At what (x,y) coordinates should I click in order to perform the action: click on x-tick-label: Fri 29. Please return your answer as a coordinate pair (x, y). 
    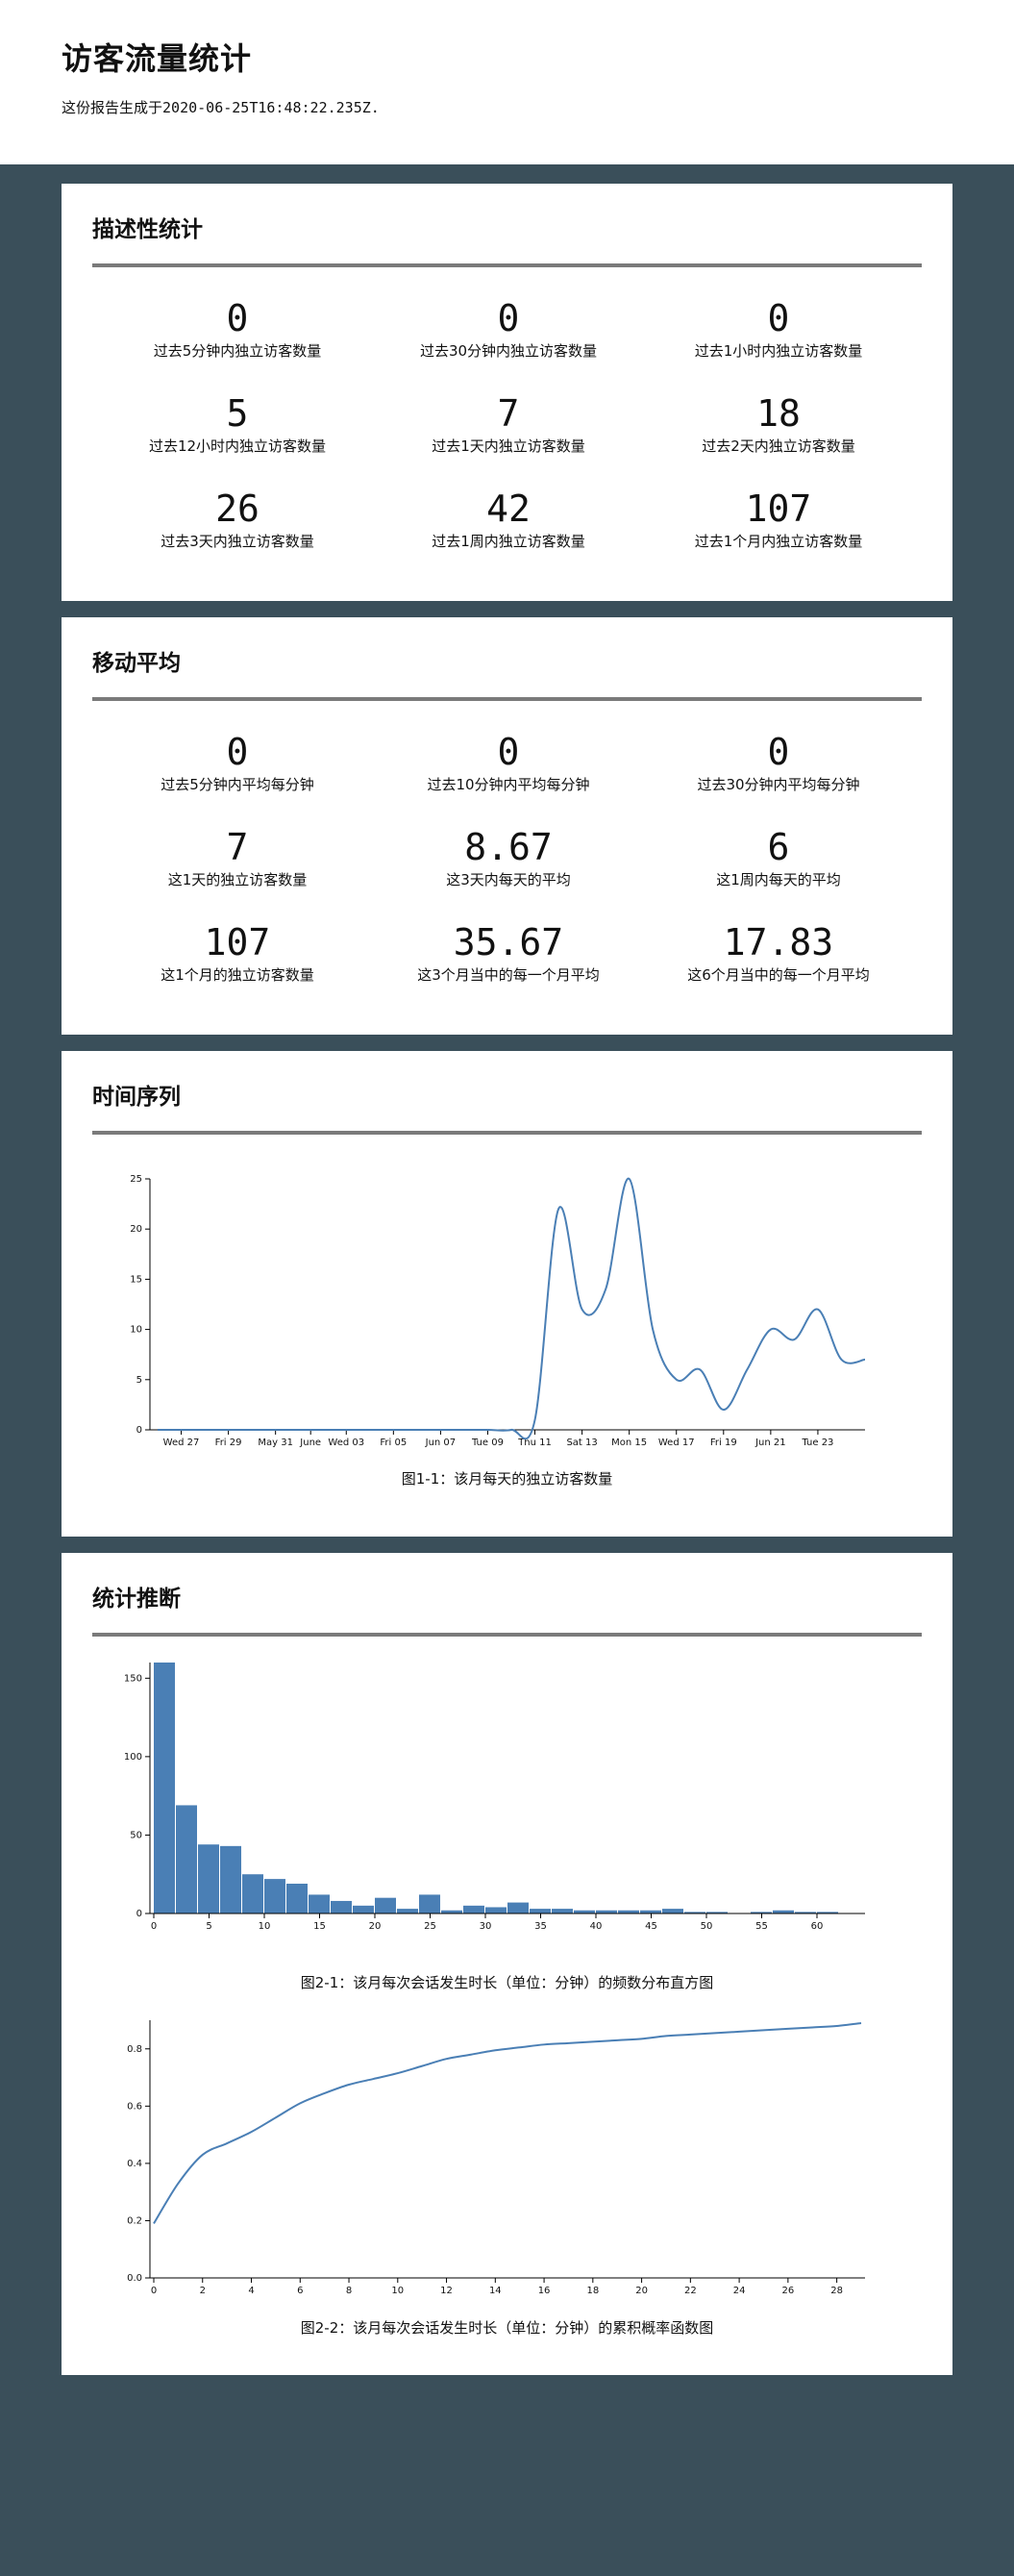
    Looking at the image, I should click on (229, 1443).